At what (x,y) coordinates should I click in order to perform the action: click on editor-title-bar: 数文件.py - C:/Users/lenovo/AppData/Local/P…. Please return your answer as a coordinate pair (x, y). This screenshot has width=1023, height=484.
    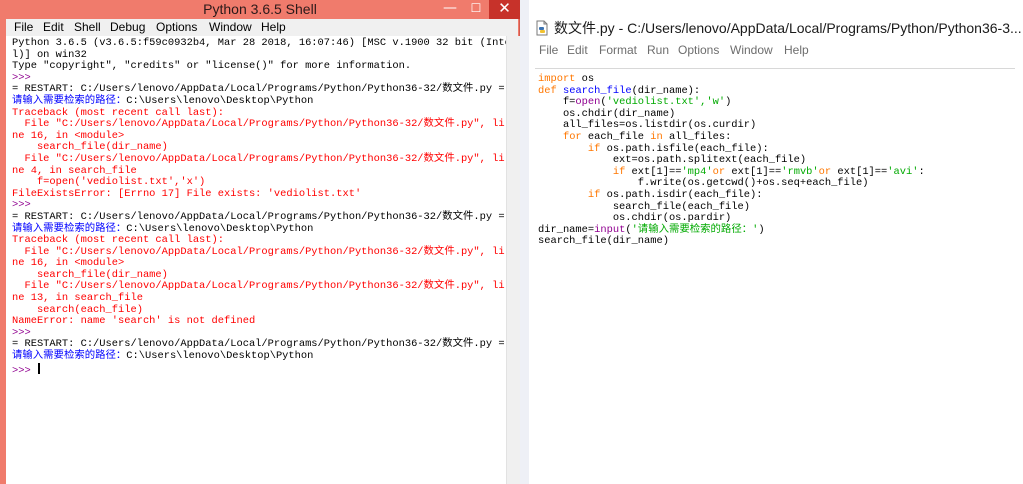
    Looking at the image, I should click on (776, 20).